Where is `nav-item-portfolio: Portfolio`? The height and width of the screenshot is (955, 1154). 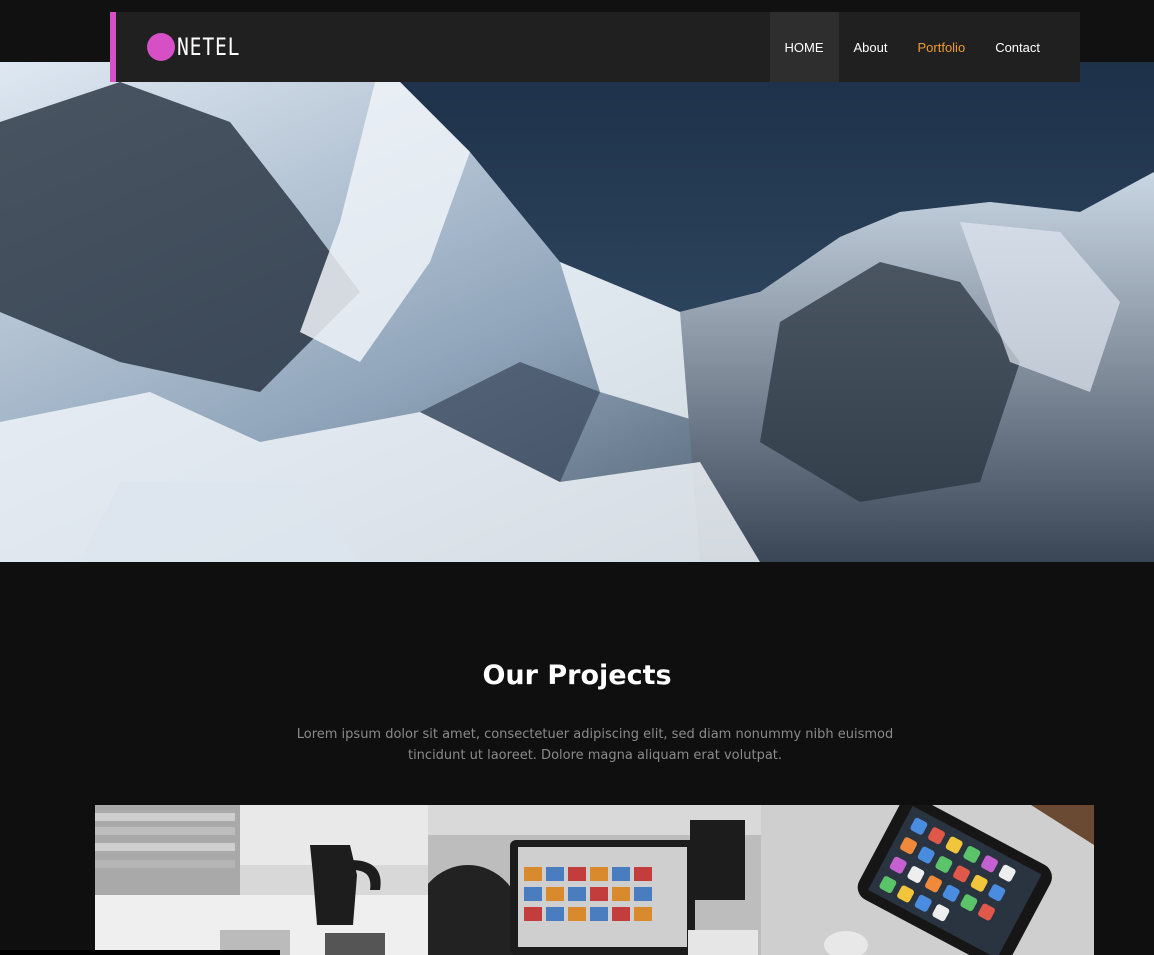 nav-item-portfolio: Portfolio is located at coordinates (941, 47).